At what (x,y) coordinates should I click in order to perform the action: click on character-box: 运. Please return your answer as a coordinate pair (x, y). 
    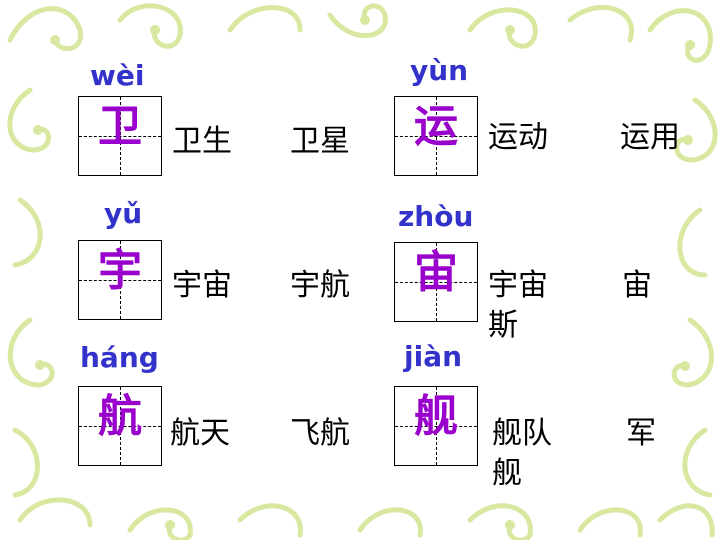
    Looking at the image, I should click on (436, 136).